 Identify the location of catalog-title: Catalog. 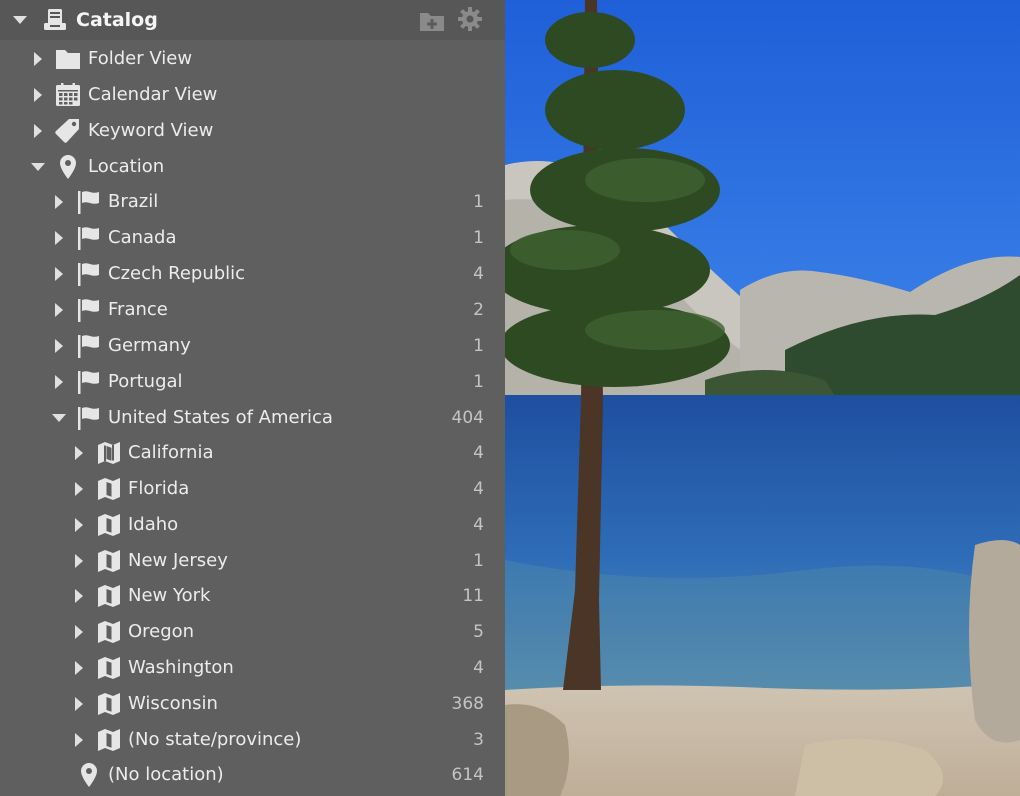
(117, 20).